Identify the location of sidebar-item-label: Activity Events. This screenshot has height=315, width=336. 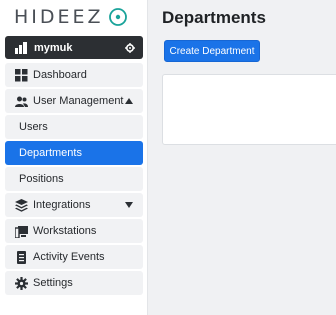
(69, 257).